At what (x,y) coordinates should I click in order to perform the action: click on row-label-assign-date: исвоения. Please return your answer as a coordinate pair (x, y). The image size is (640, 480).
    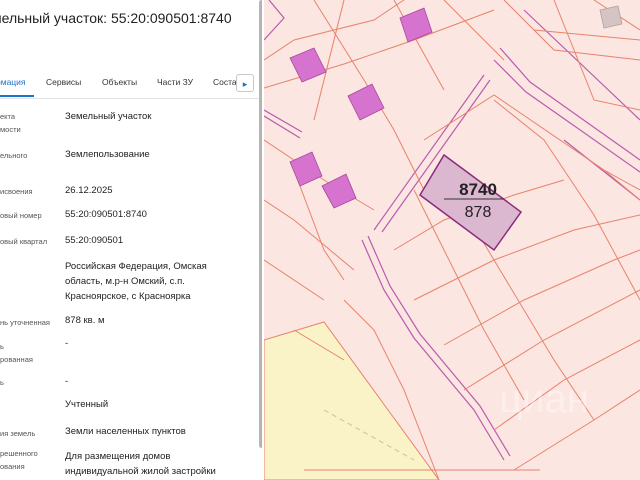
    Looking at the image, I should click on (16, 191).